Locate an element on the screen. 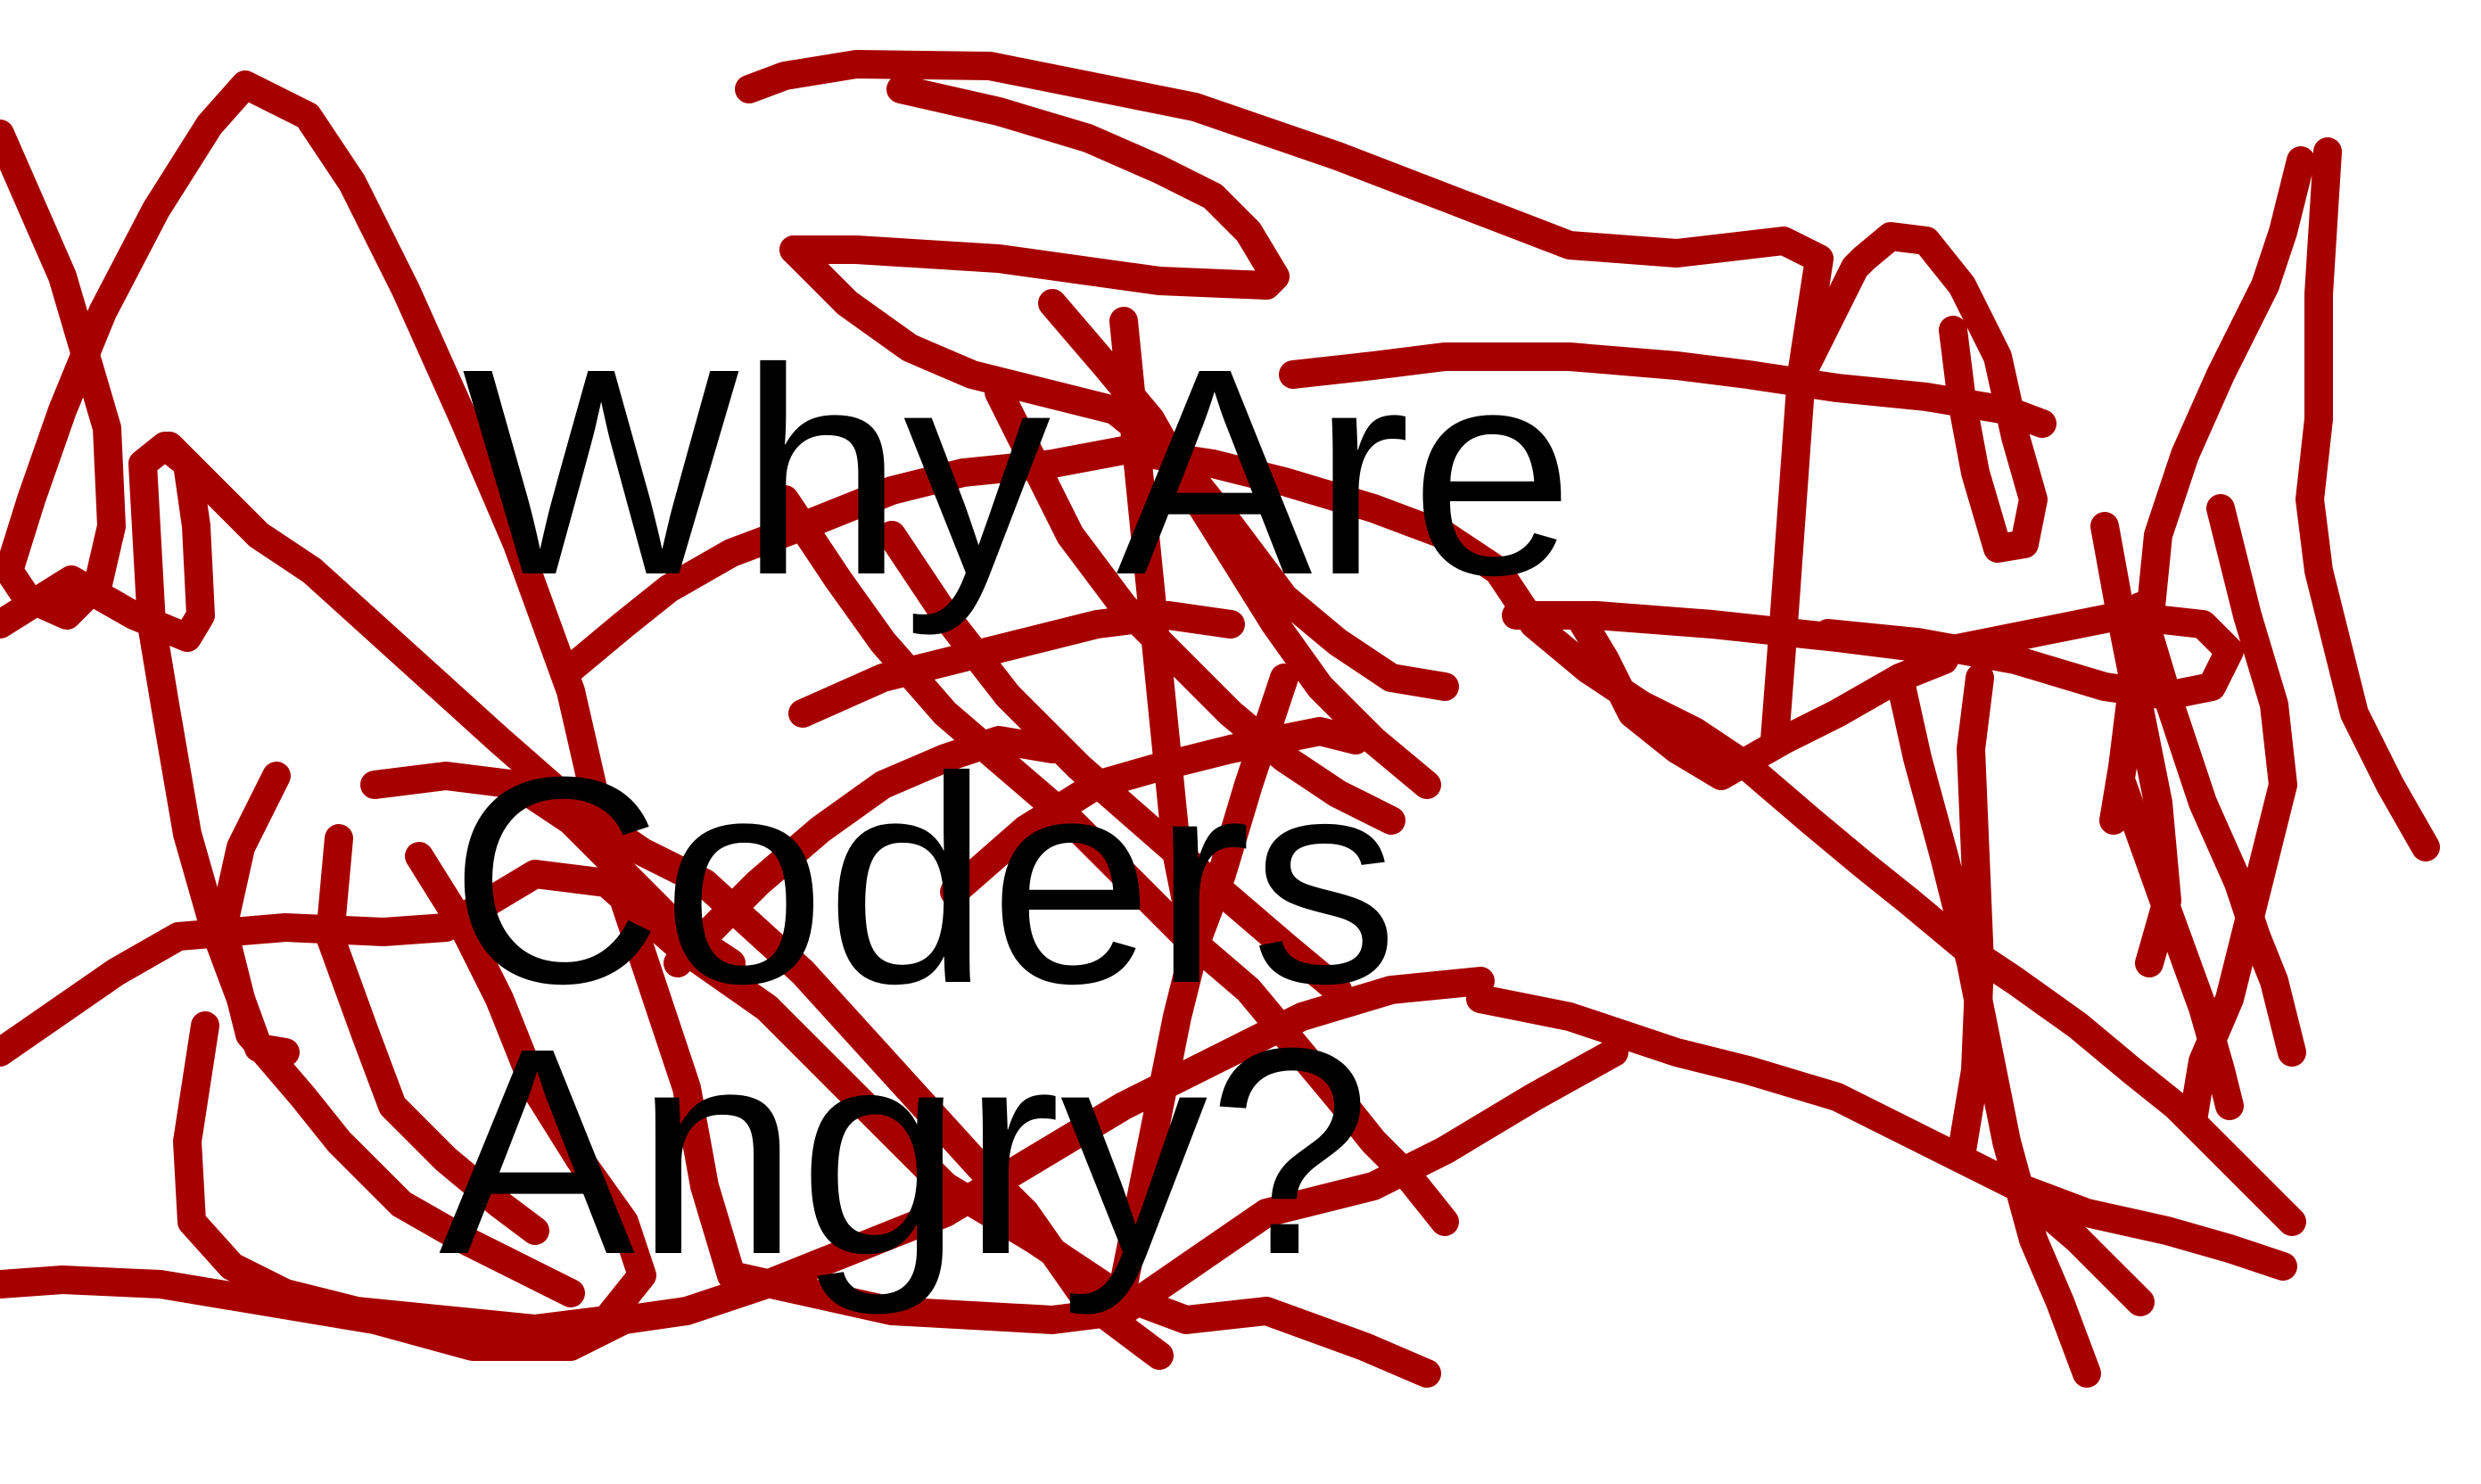 This screenshot has width=2481, height=1484. headline-line-3: Angry? is located at coordinates (905, 1150).